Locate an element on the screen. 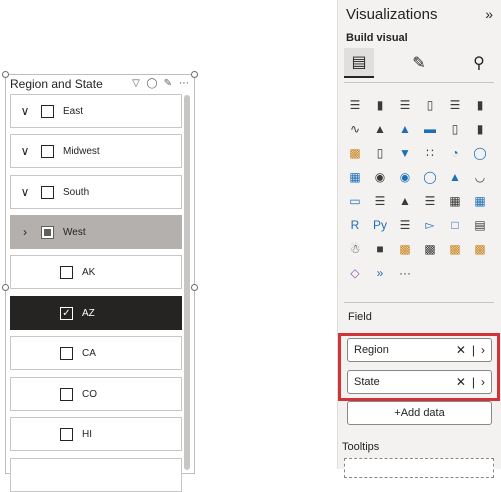 The height and width of the screenshot is (492, 501). field-chip-region: Region ✕ | › is located at coordinates (419, 350).